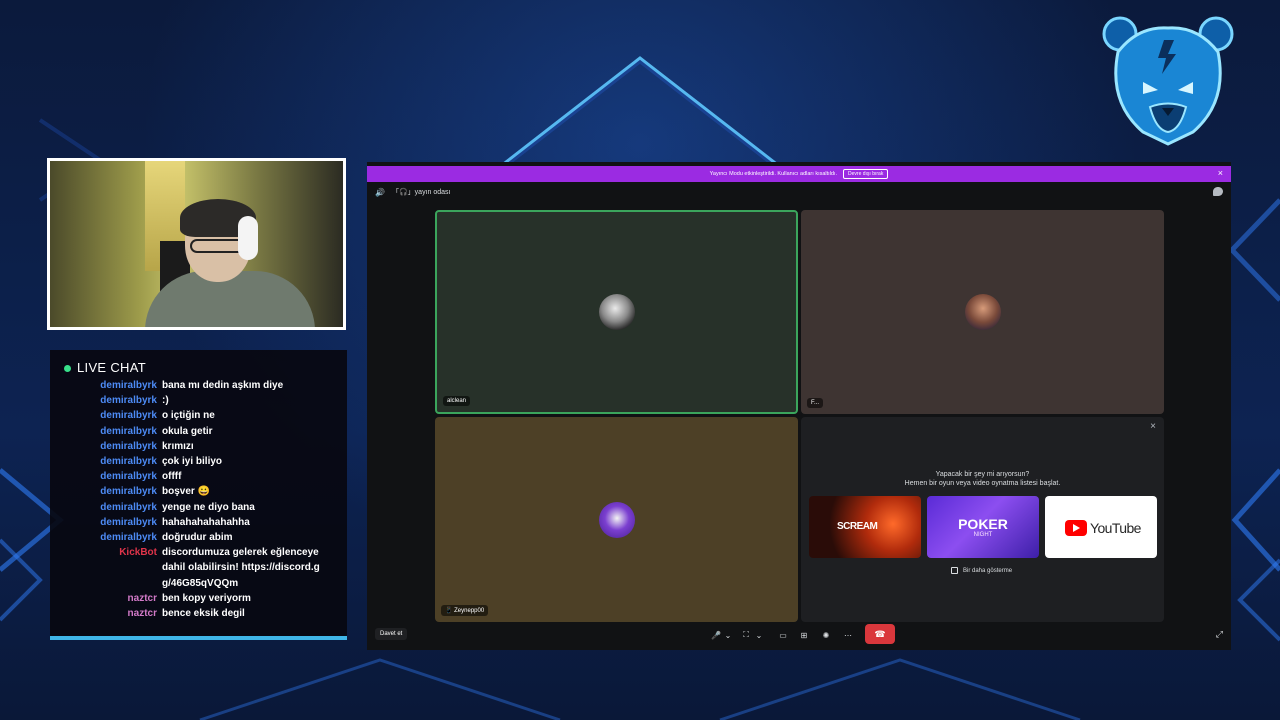 Image resolution: width=1280 pixels, height=720 pixels. What do you see at coordinates (198, 476) in the screenshot?
I see `chat-message: demiralbyrk offff` at bounding box center [198, 476].